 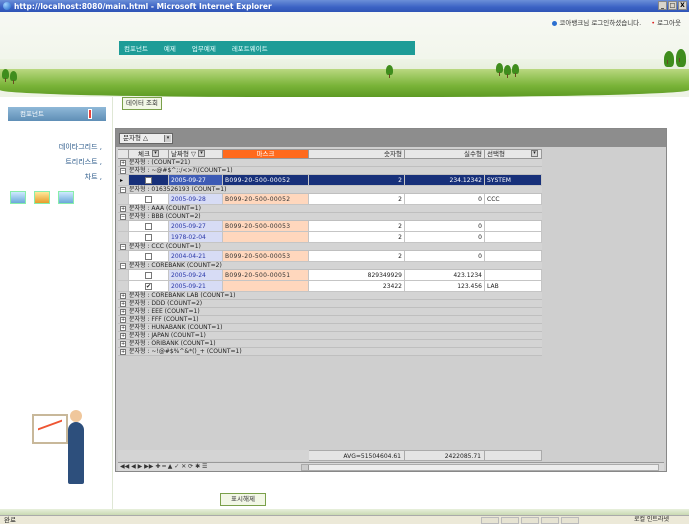 I want to click on navigator-buttons: ◀◀ ◀ ▶ ▶▶ ✚ ━ ▲ ✓ ✕ ⟳ ✱ ☰, so click(x=163, y=466).